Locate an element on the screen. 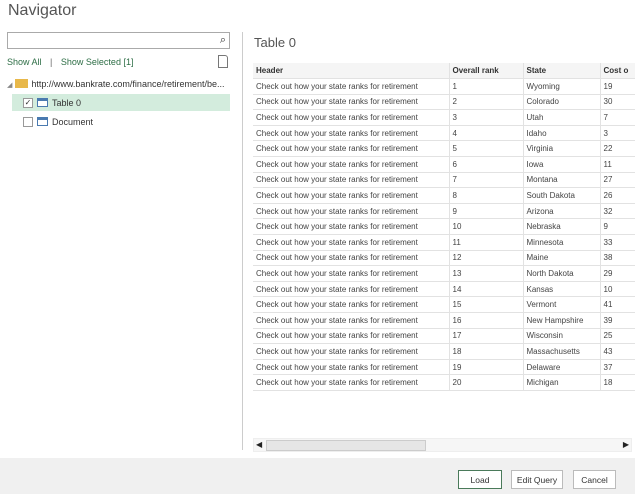 This screenshot has height=494, width=635. table-cell: 13 is located at coordinates (486, 273).